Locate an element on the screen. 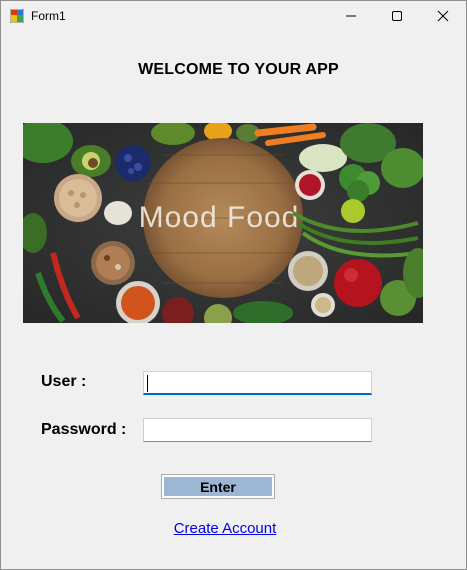 The width and height of the screenshot is (467, 570). minimize-icon is located at coordinates (351, 16).